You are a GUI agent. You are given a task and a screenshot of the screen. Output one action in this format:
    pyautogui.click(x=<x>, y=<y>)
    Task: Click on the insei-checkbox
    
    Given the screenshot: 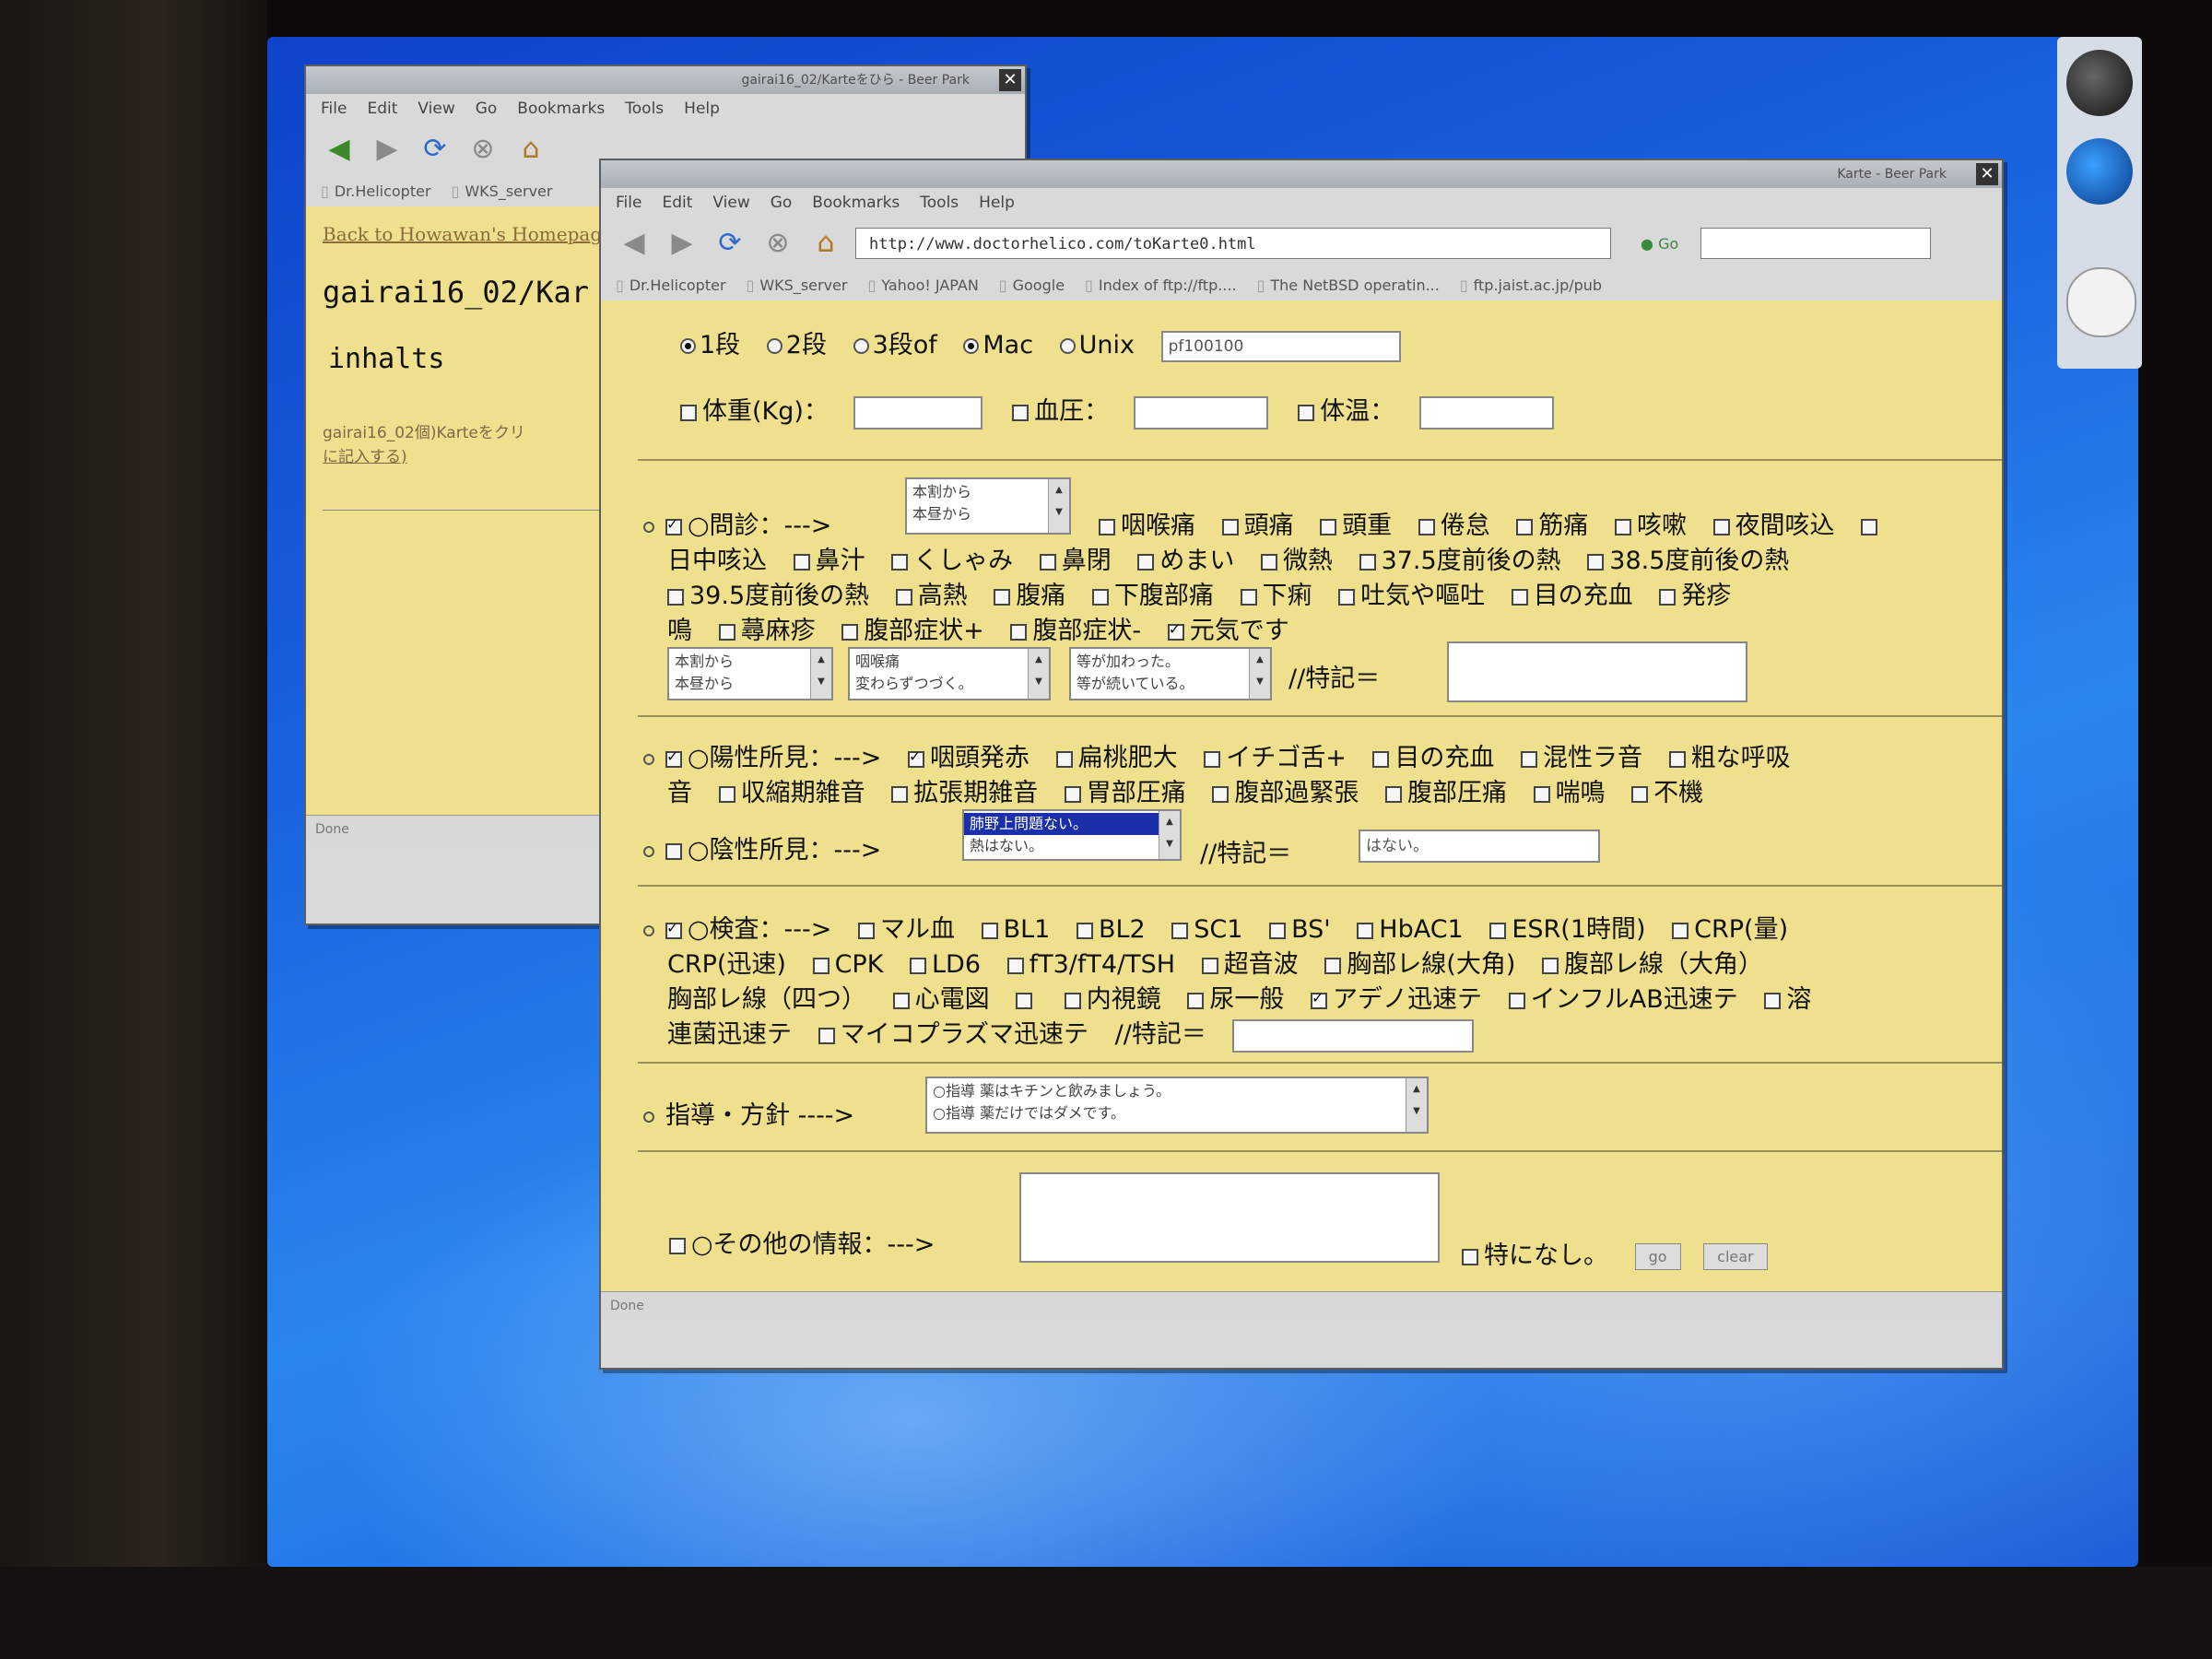 What is the action you would take?
    pyautogui.click(x=673, y=851)
    